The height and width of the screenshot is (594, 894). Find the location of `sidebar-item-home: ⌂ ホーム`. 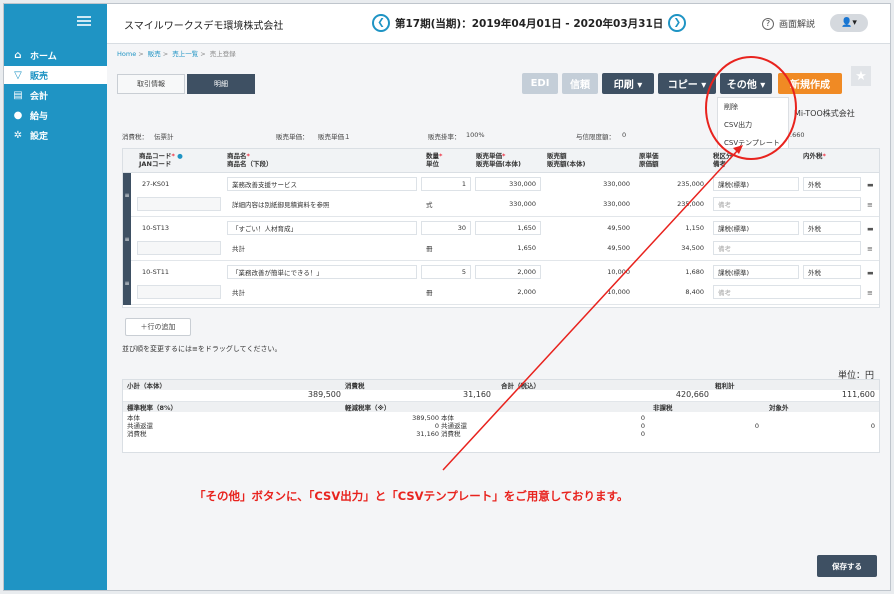

sidebar-item-home: ⌂ ホーム is located at coordinates (55, 55).